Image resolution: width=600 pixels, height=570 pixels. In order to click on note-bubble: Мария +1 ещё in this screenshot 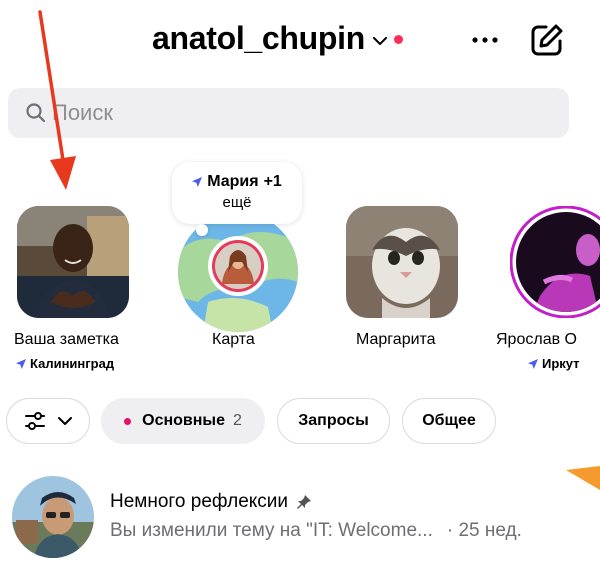, I will do `click(237, 193)`.